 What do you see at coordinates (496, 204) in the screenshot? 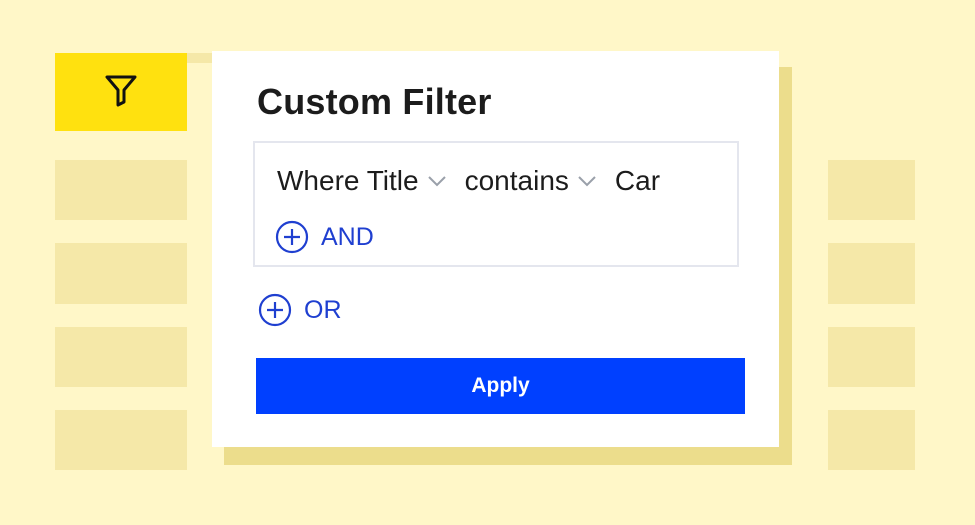
I see `rule-group: Where Title contains Car AND` at bounding box center [496, 204].